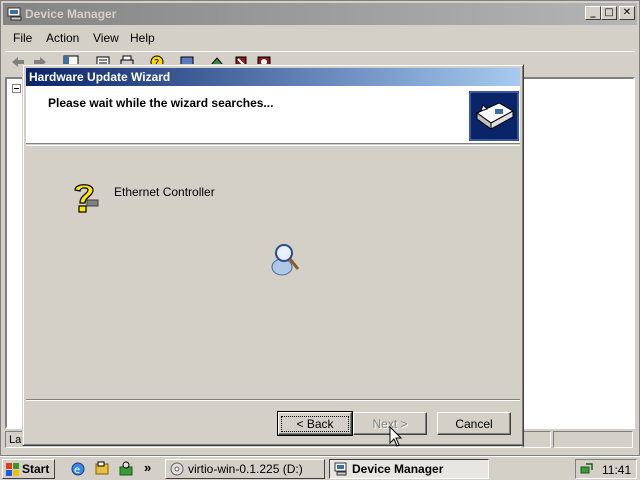 Image resolution: width=640 pixels, height=480 pixels. Describe the element at coordinates (396, 436) in the screenshot. I see `mouse-cursor-icon` at that location.